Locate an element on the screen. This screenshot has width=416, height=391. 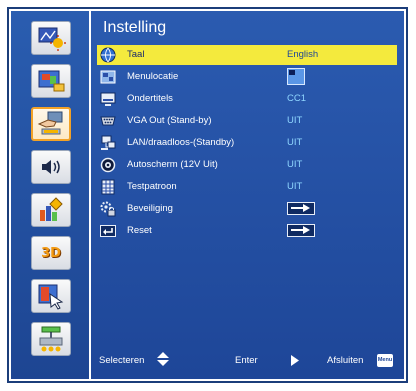
enter-hint-label: Enter is located at coordinates (246, 360).